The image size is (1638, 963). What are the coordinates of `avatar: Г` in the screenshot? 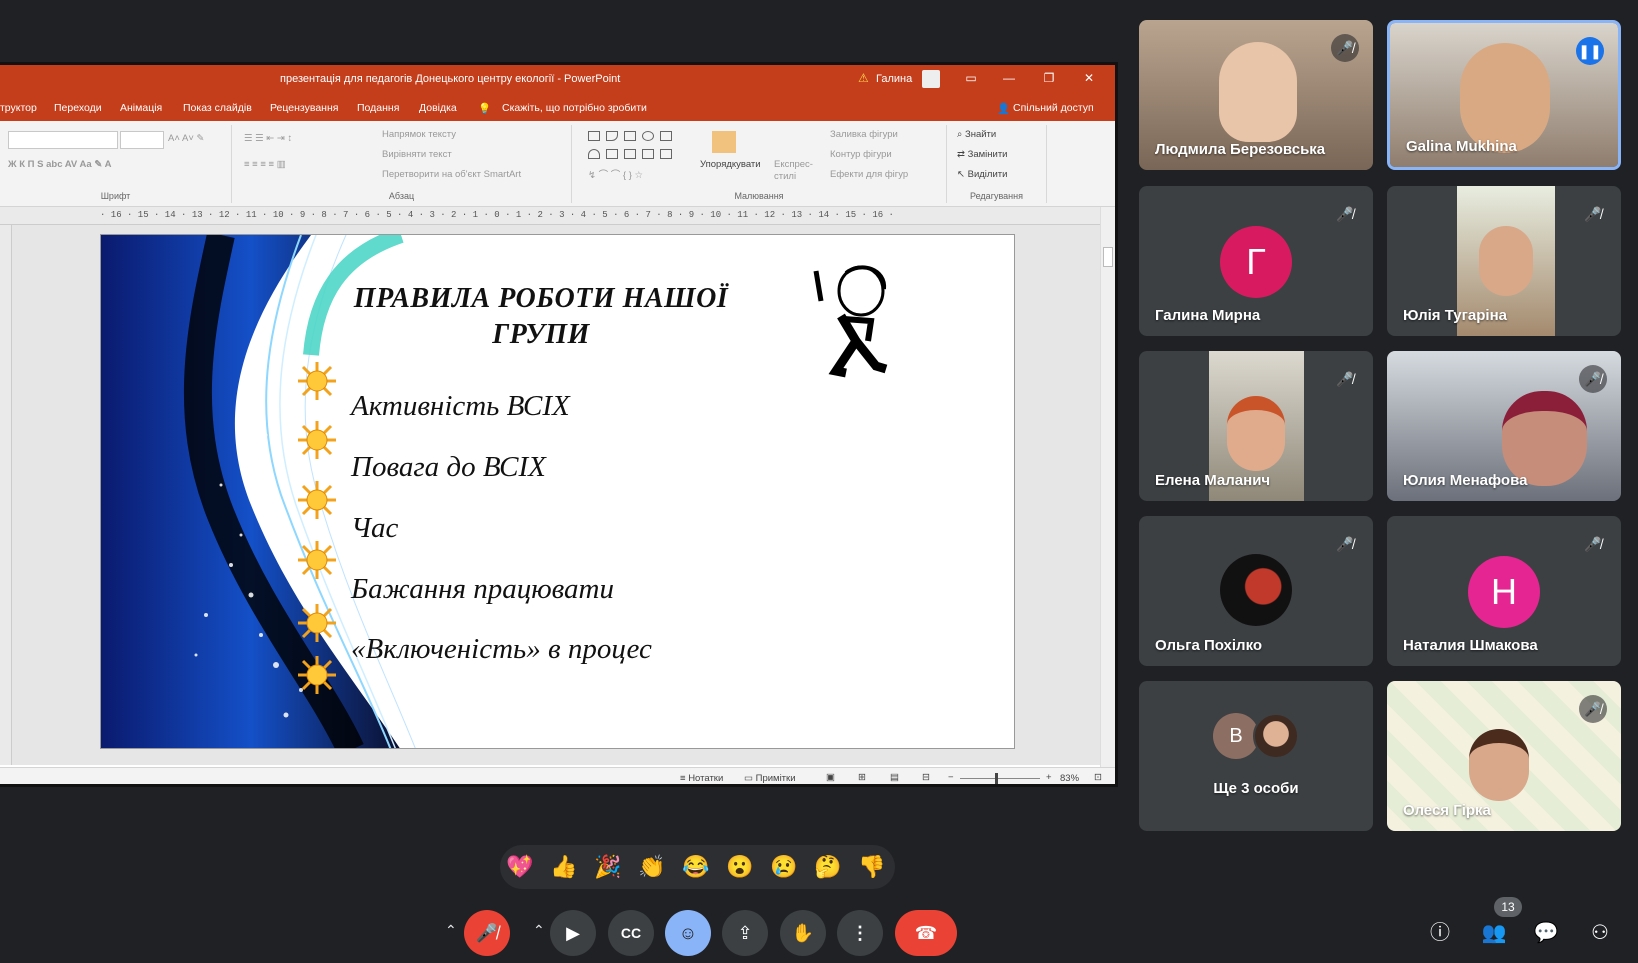 It's located at (1256, 262).